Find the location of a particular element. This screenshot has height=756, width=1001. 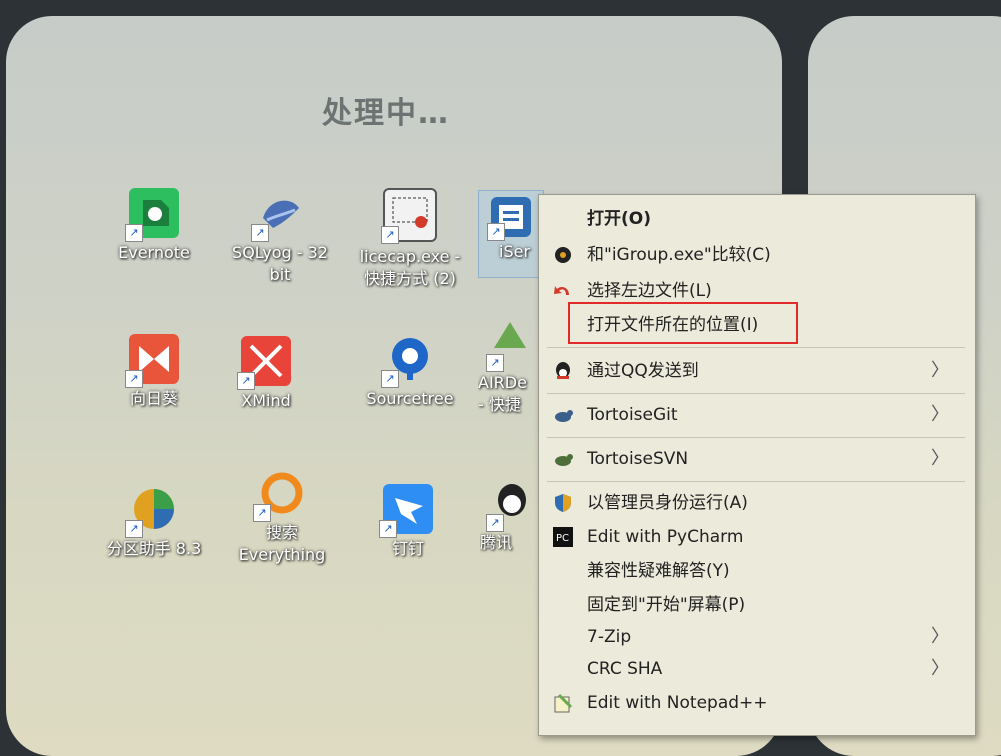

menu-item-edit-with-notepadpp: Edit with Notepad++ is located at coordinates (757, 703).